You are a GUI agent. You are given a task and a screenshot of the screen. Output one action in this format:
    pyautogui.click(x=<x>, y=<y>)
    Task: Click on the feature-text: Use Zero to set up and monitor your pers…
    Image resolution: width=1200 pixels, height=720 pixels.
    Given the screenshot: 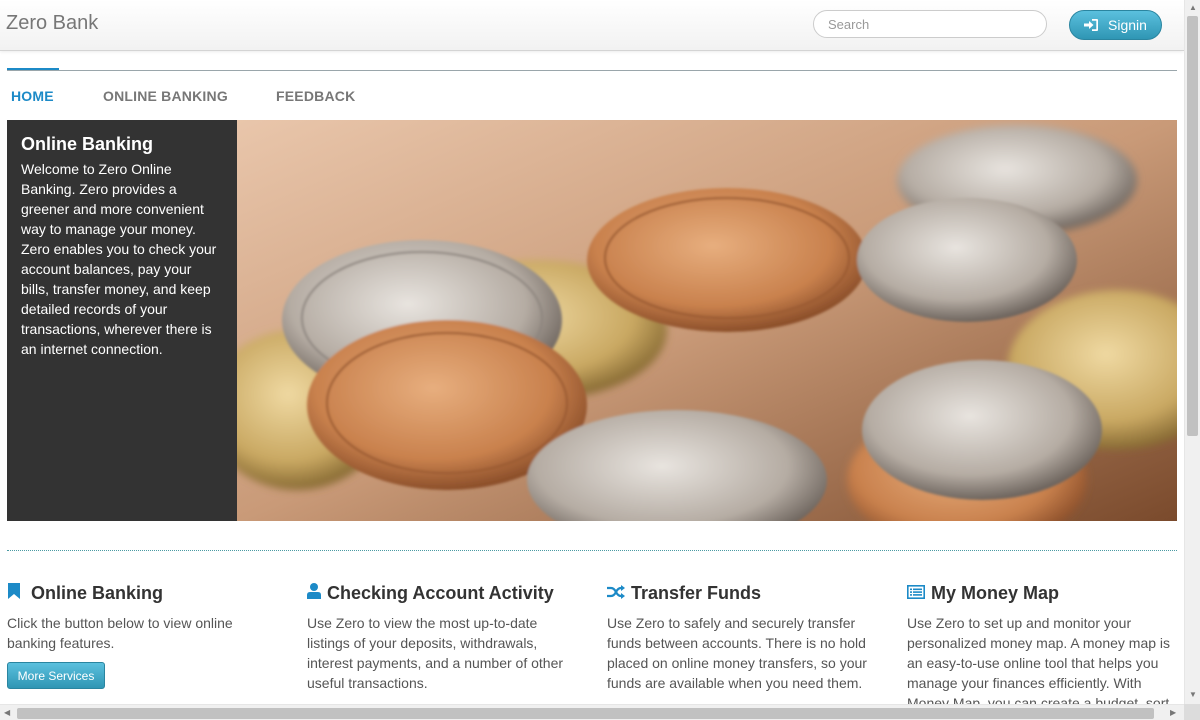 What is the action you would take?
    pyautogui.click(x=1039, y=663)
    